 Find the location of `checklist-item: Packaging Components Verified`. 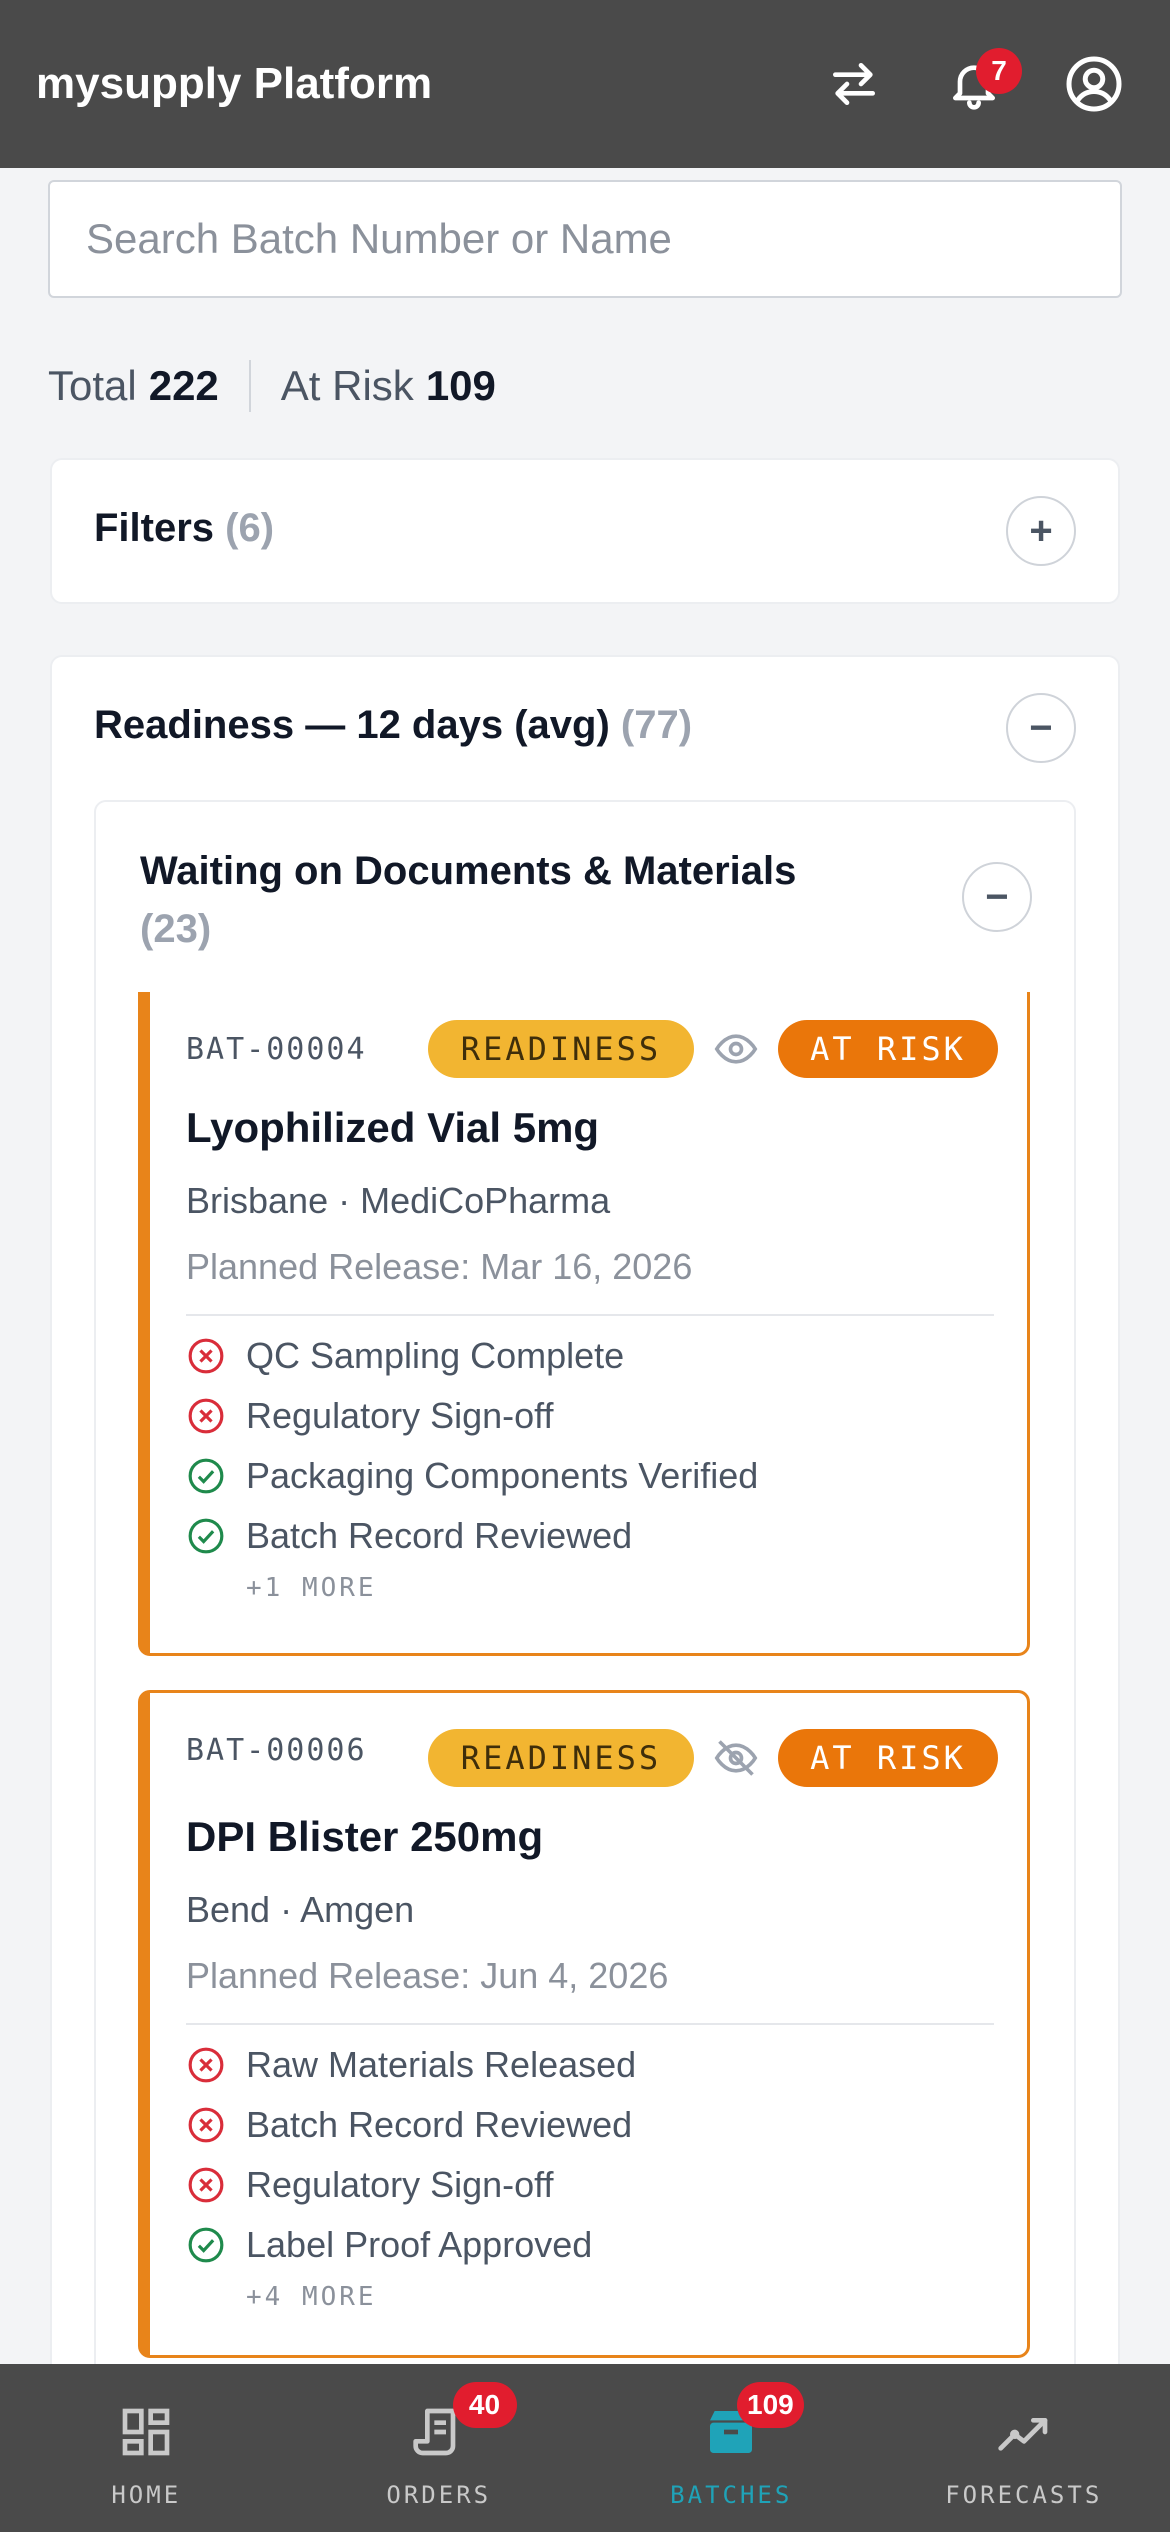

checklist-item: Packaging Components Verified is located at coordinates (590, 1476).